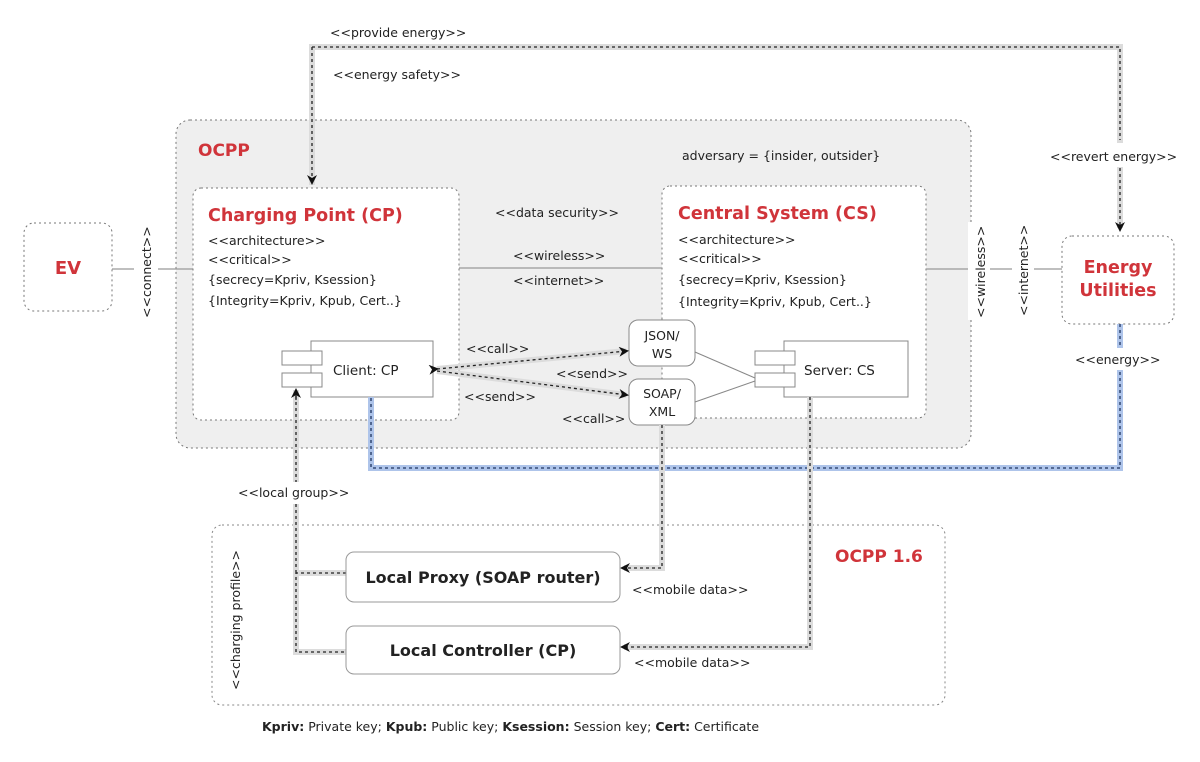 The width and height of the screenshot is (1200, 762). Describe the element at coordinates (235, 620) in the screenshot. I see `charging-profile-label: <<charging profile>>` at that location.